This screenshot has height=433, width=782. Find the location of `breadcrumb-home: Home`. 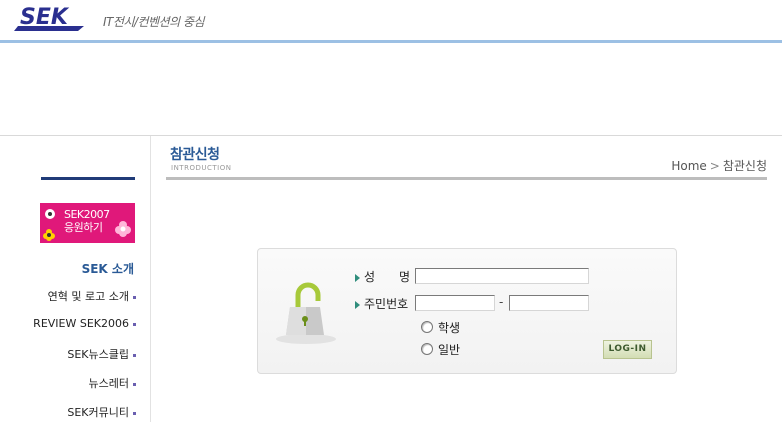

breadcrumb-home: Home is located at coordinates (688, 166).